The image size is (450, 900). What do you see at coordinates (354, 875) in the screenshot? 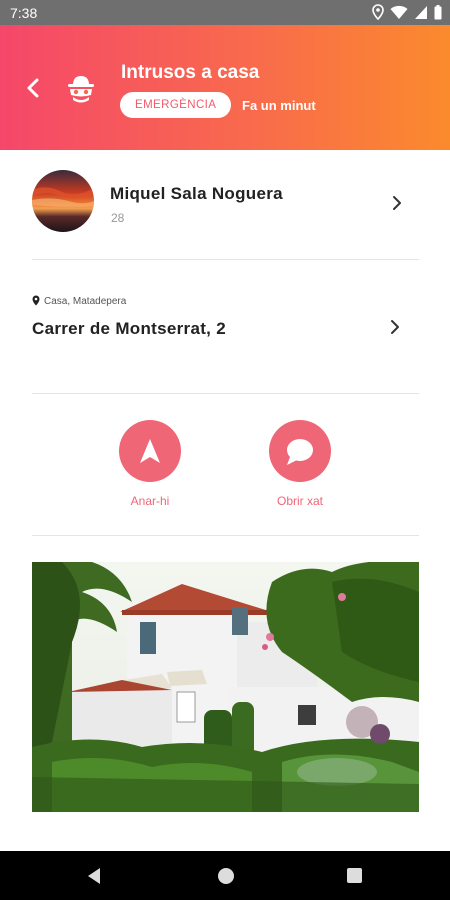
I see `nav-recents-icon` at bounding box center [354, 875].